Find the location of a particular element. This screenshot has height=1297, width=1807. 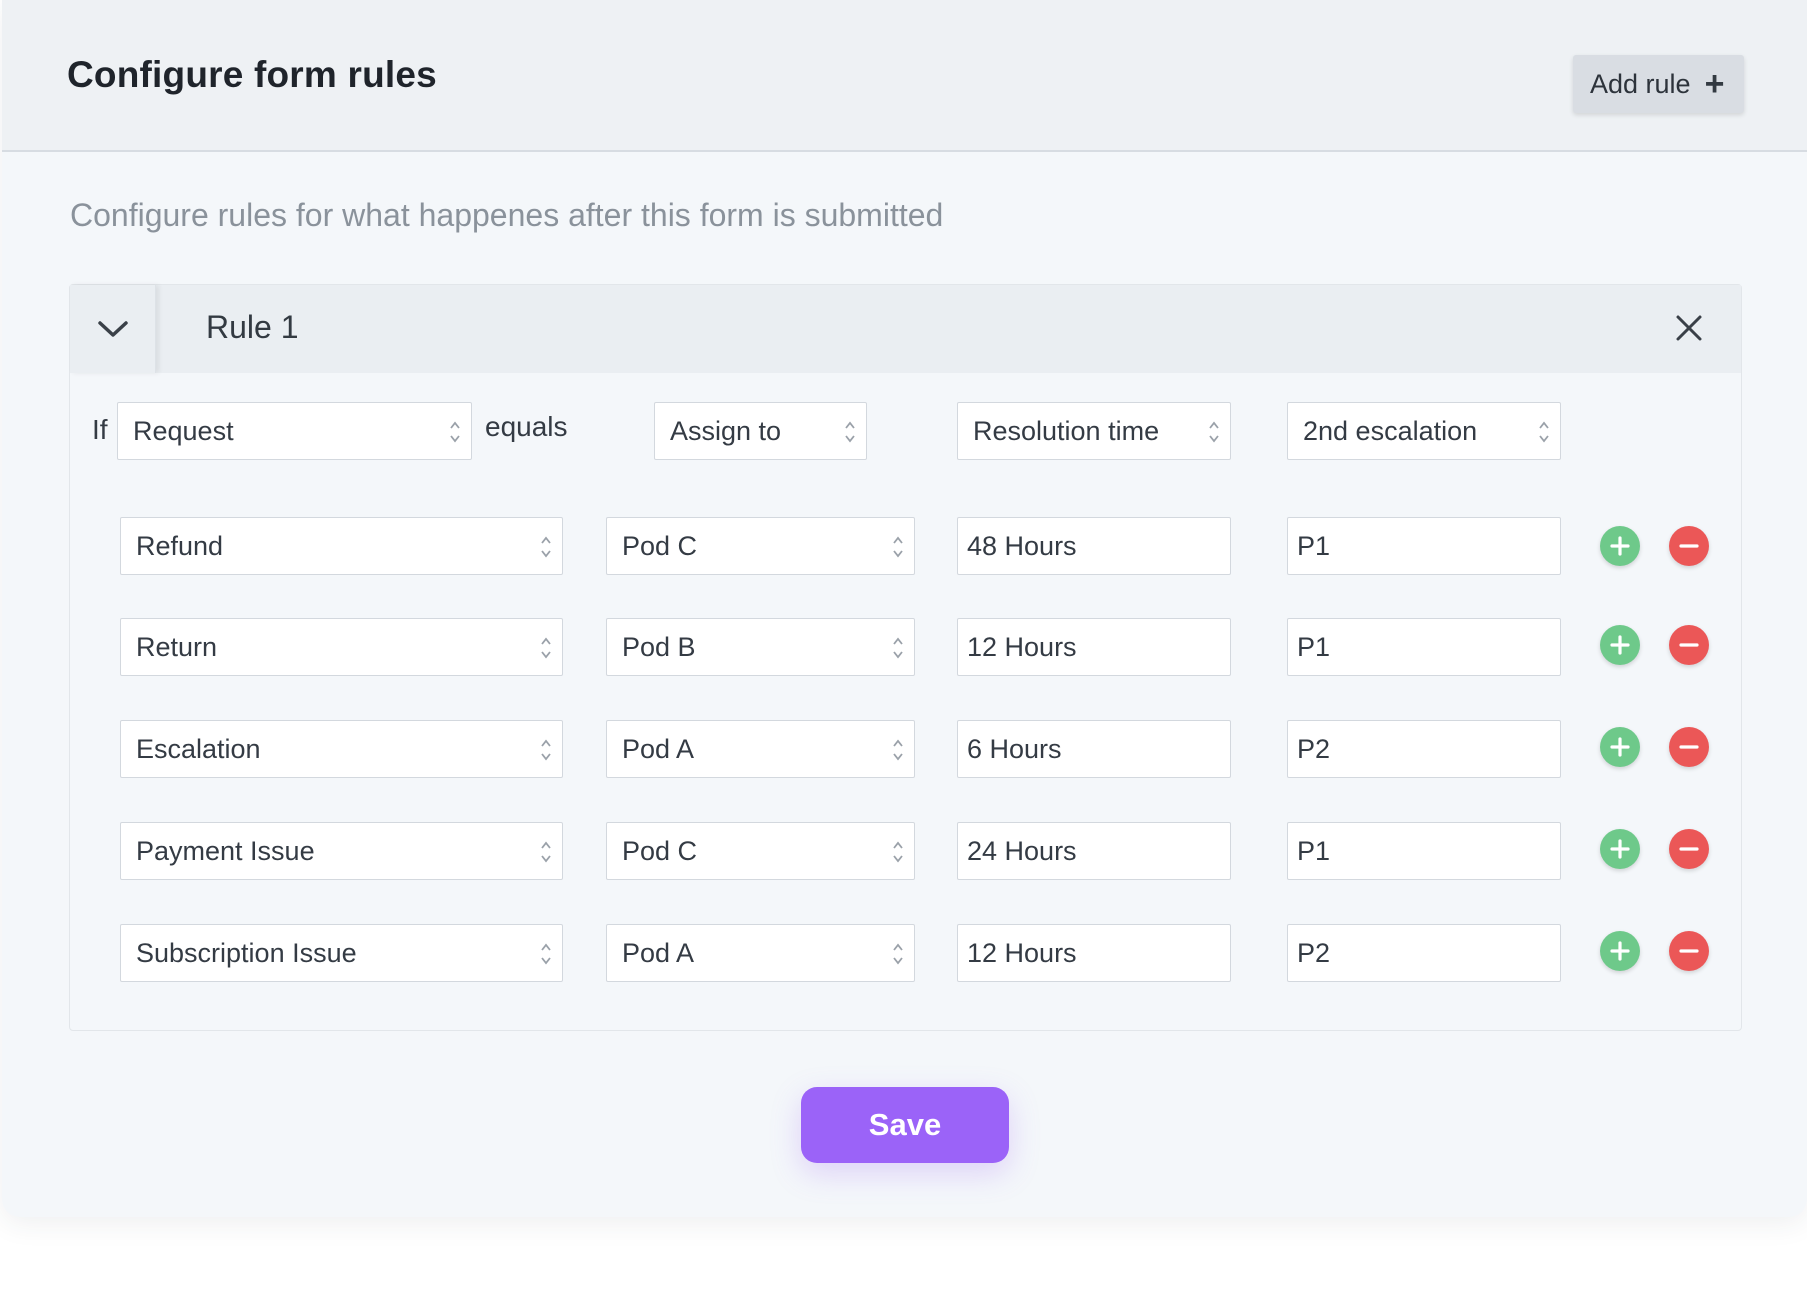

resolution-time-input: 48 Hours is located at coordinates (1094, 546).